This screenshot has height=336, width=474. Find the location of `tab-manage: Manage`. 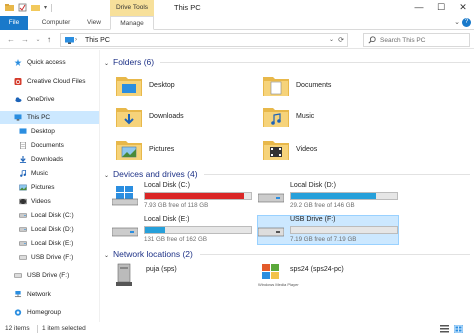

tab-manage: Manage is located at coordinates (132, 23).